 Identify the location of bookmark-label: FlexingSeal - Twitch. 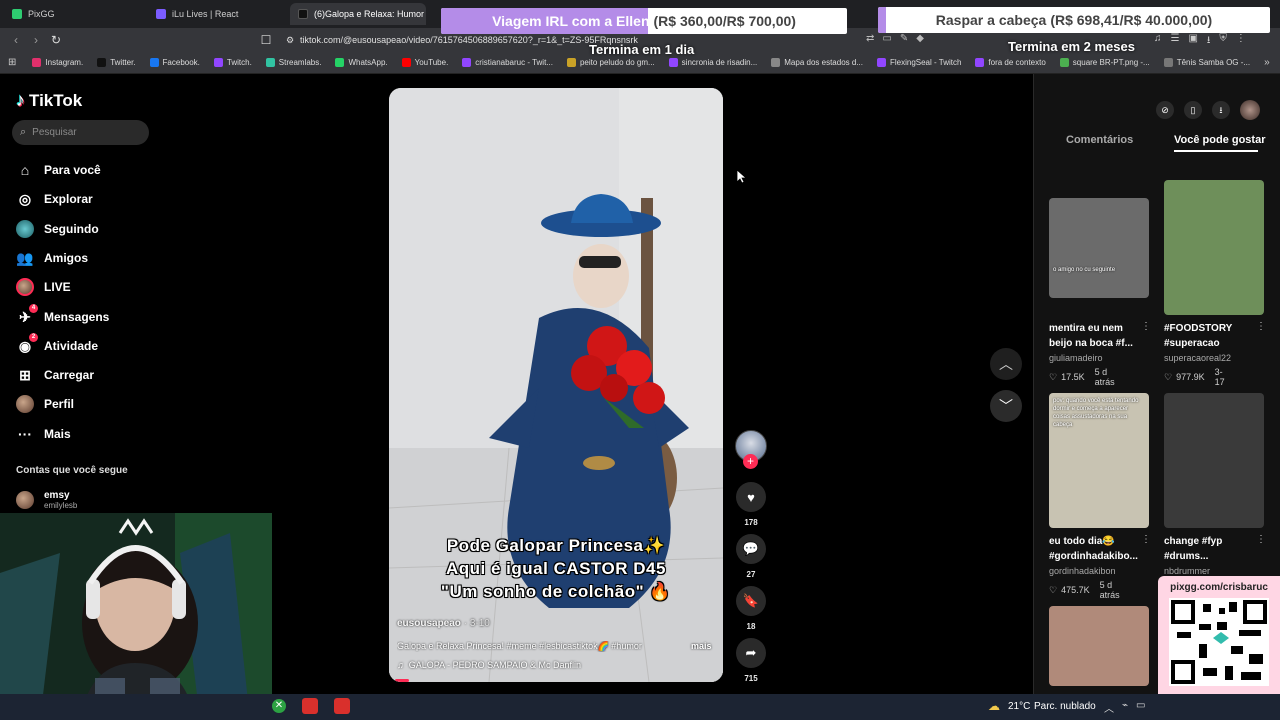
(925, 62).